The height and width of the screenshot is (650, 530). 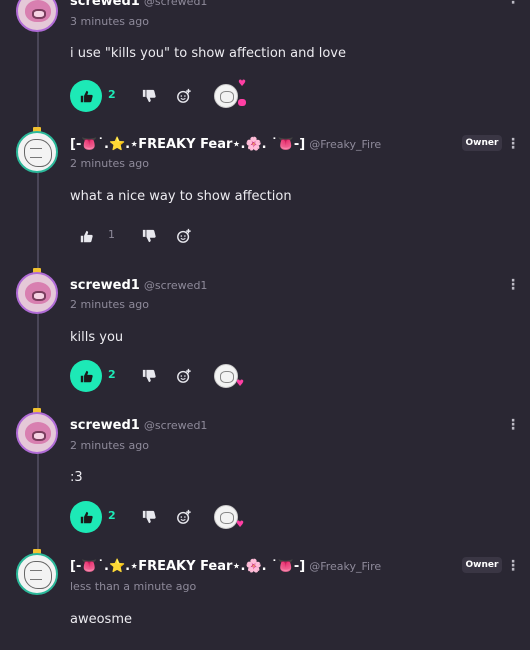 I want to click on like-count: 1, so click(x=111, y=234).